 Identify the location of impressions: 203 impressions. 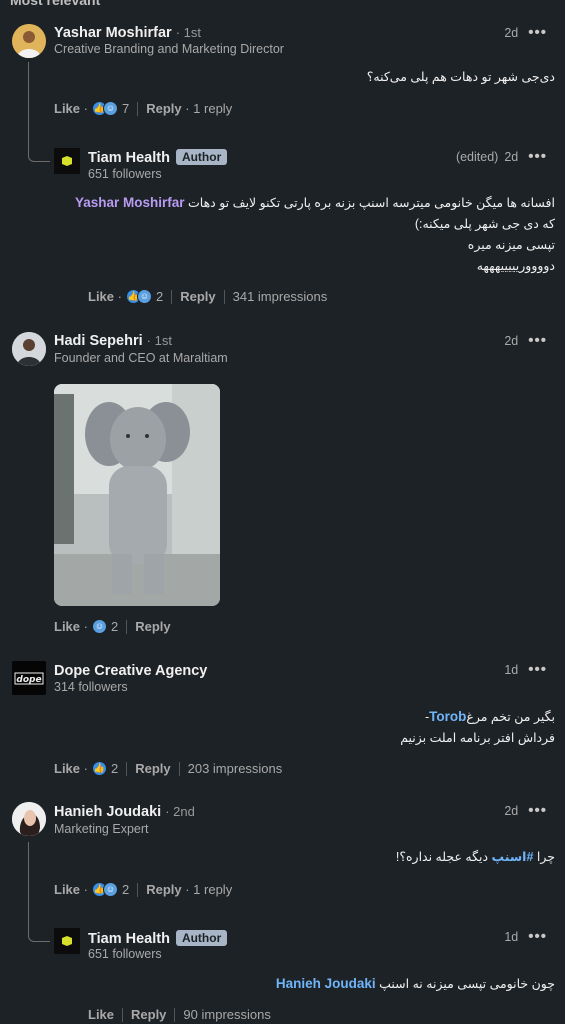
(235, 768).